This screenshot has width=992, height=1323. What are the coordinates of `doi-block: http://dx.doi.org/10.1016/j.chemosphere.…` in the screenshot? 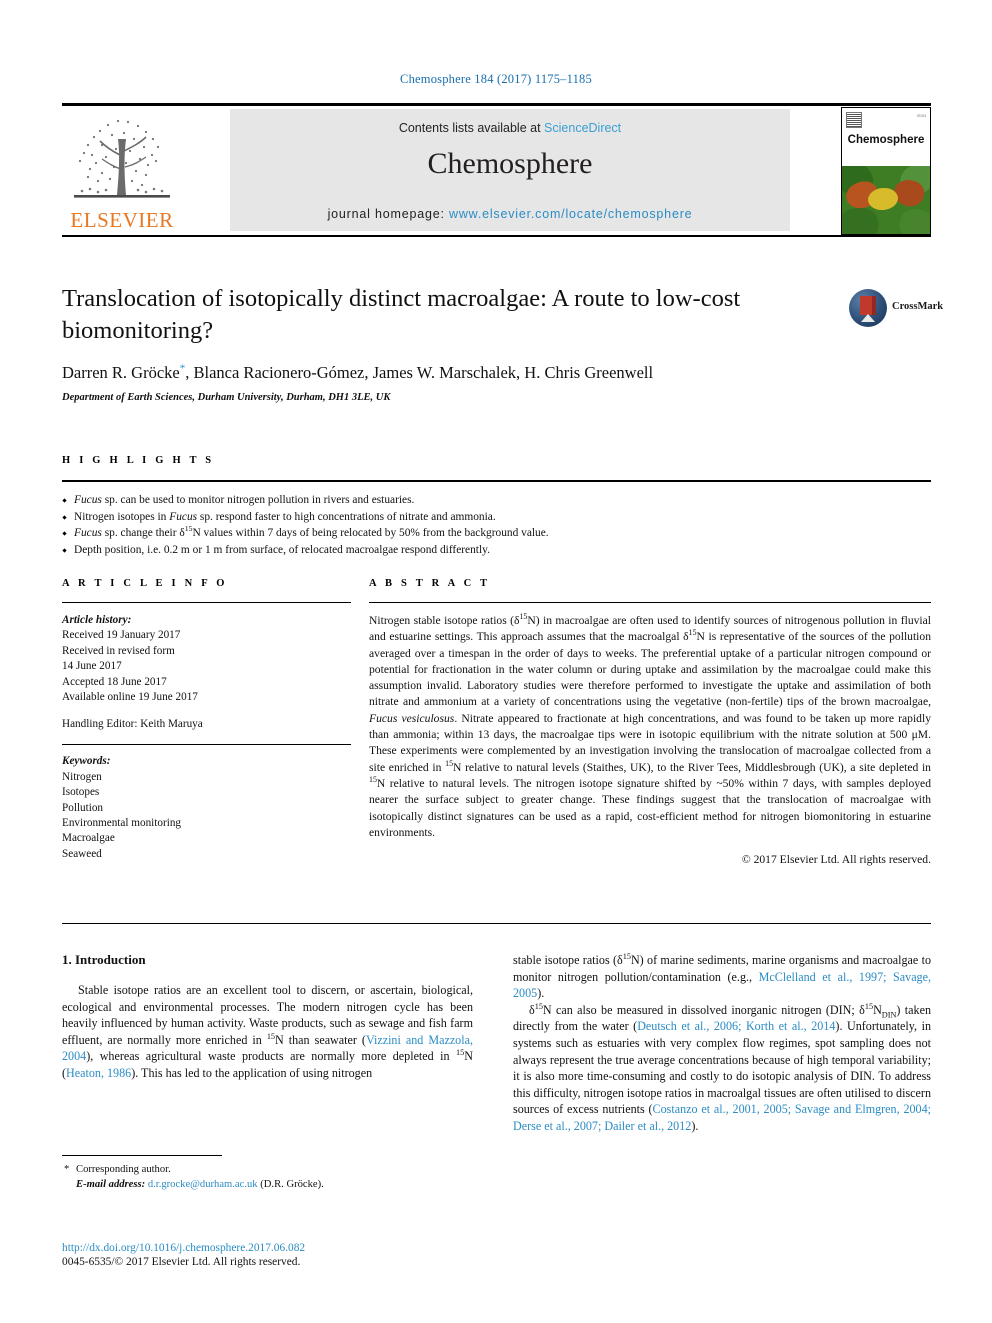 It's located at (277, 1255).